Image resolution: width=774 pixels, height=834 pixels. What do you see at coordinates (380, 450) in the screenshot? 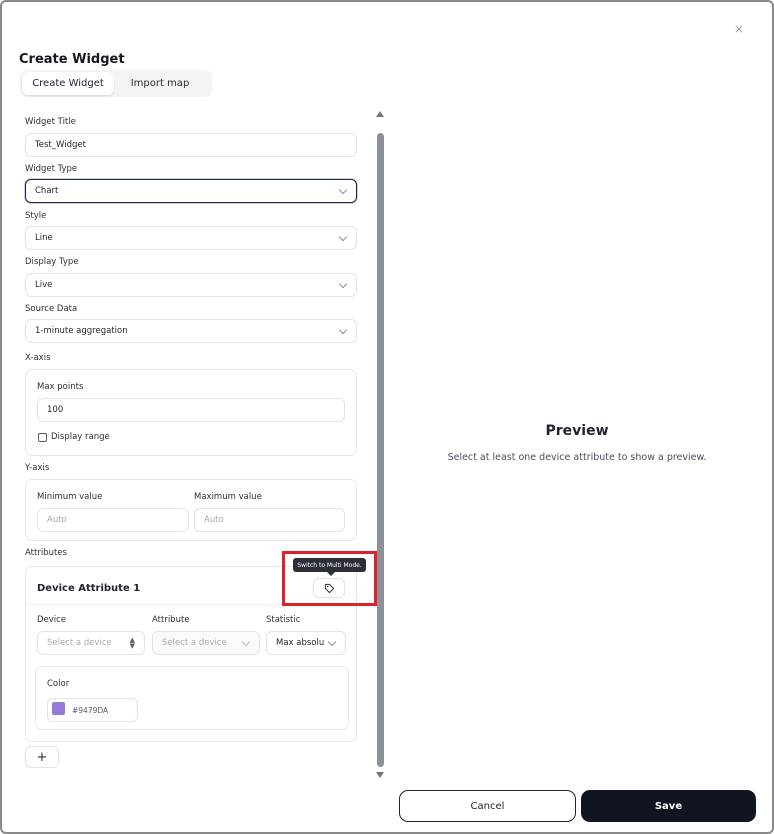
I see `scrollbar-thumb` at bounding box center [380, 450].